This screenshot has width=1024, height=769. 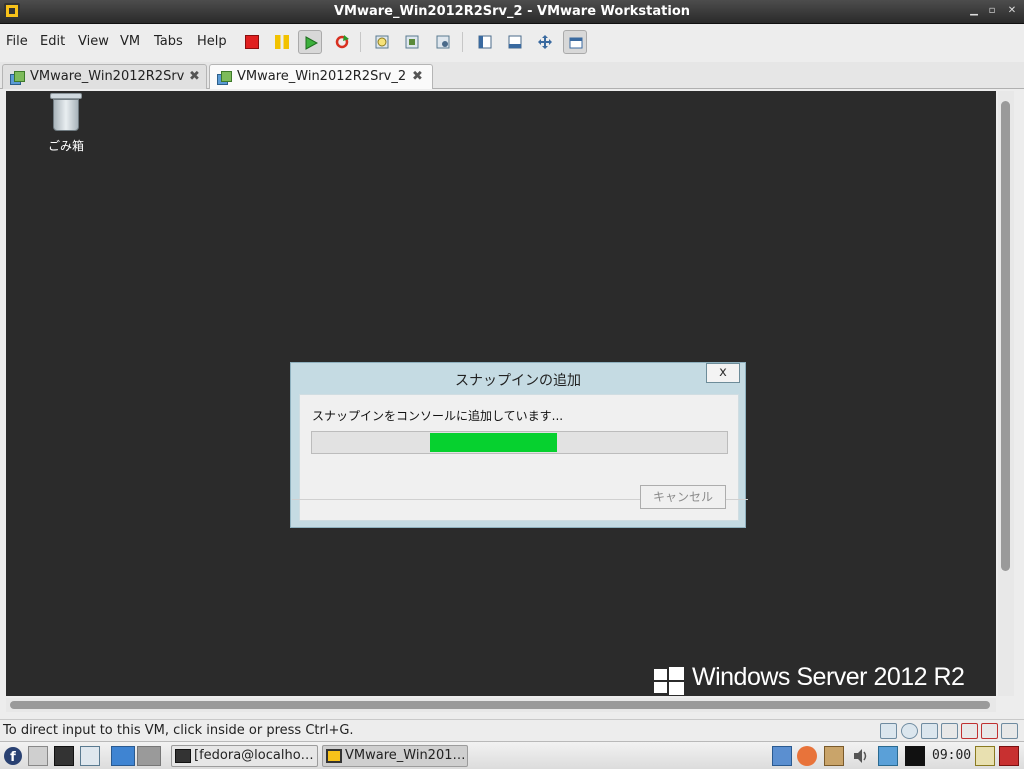 What do you see at coordinates (38, 756) in the screenshot?
I see `files-icon` at bounding box center [38, 756].